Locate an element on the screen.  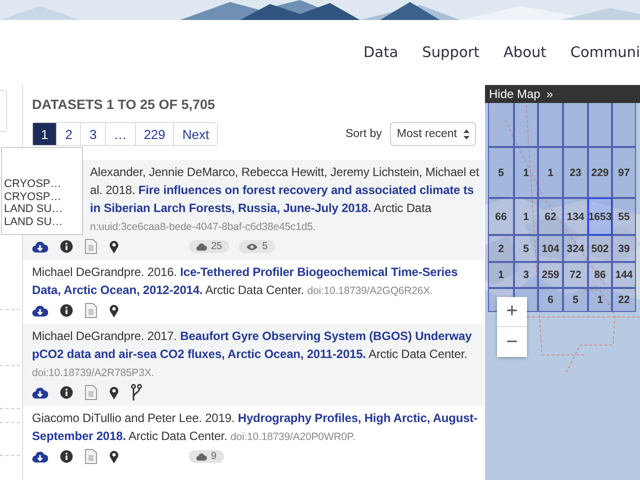
nav-link: About is located at coordinates (524, 53).